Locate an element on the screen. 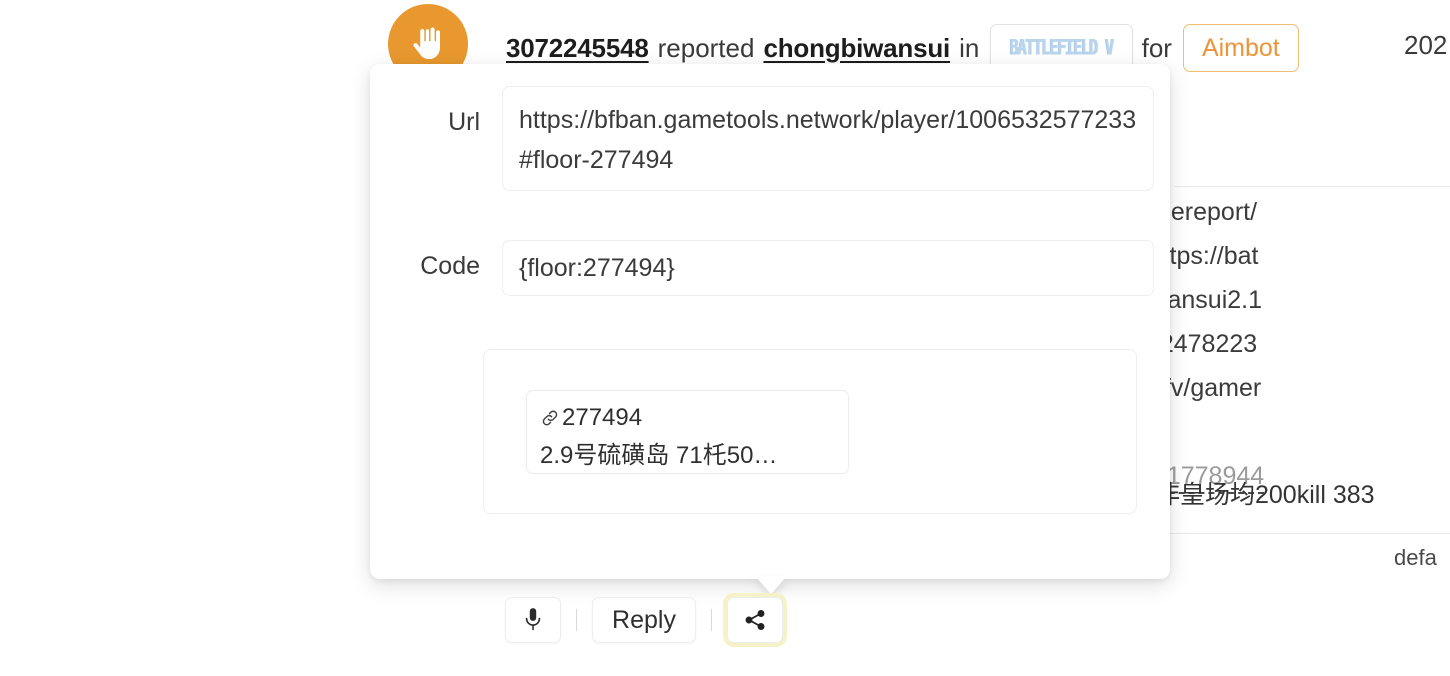 This screenshot has height=676, width=1450. share-button is located at coordinates (755, 620).